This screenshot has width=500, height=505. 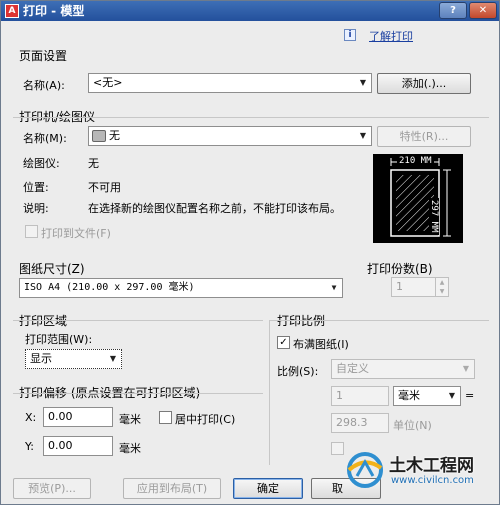 What do you see at coordinates (130, 448) in the screenshot?
I see `offset-y-unit: 毫米` at bounding box center [130, 448].